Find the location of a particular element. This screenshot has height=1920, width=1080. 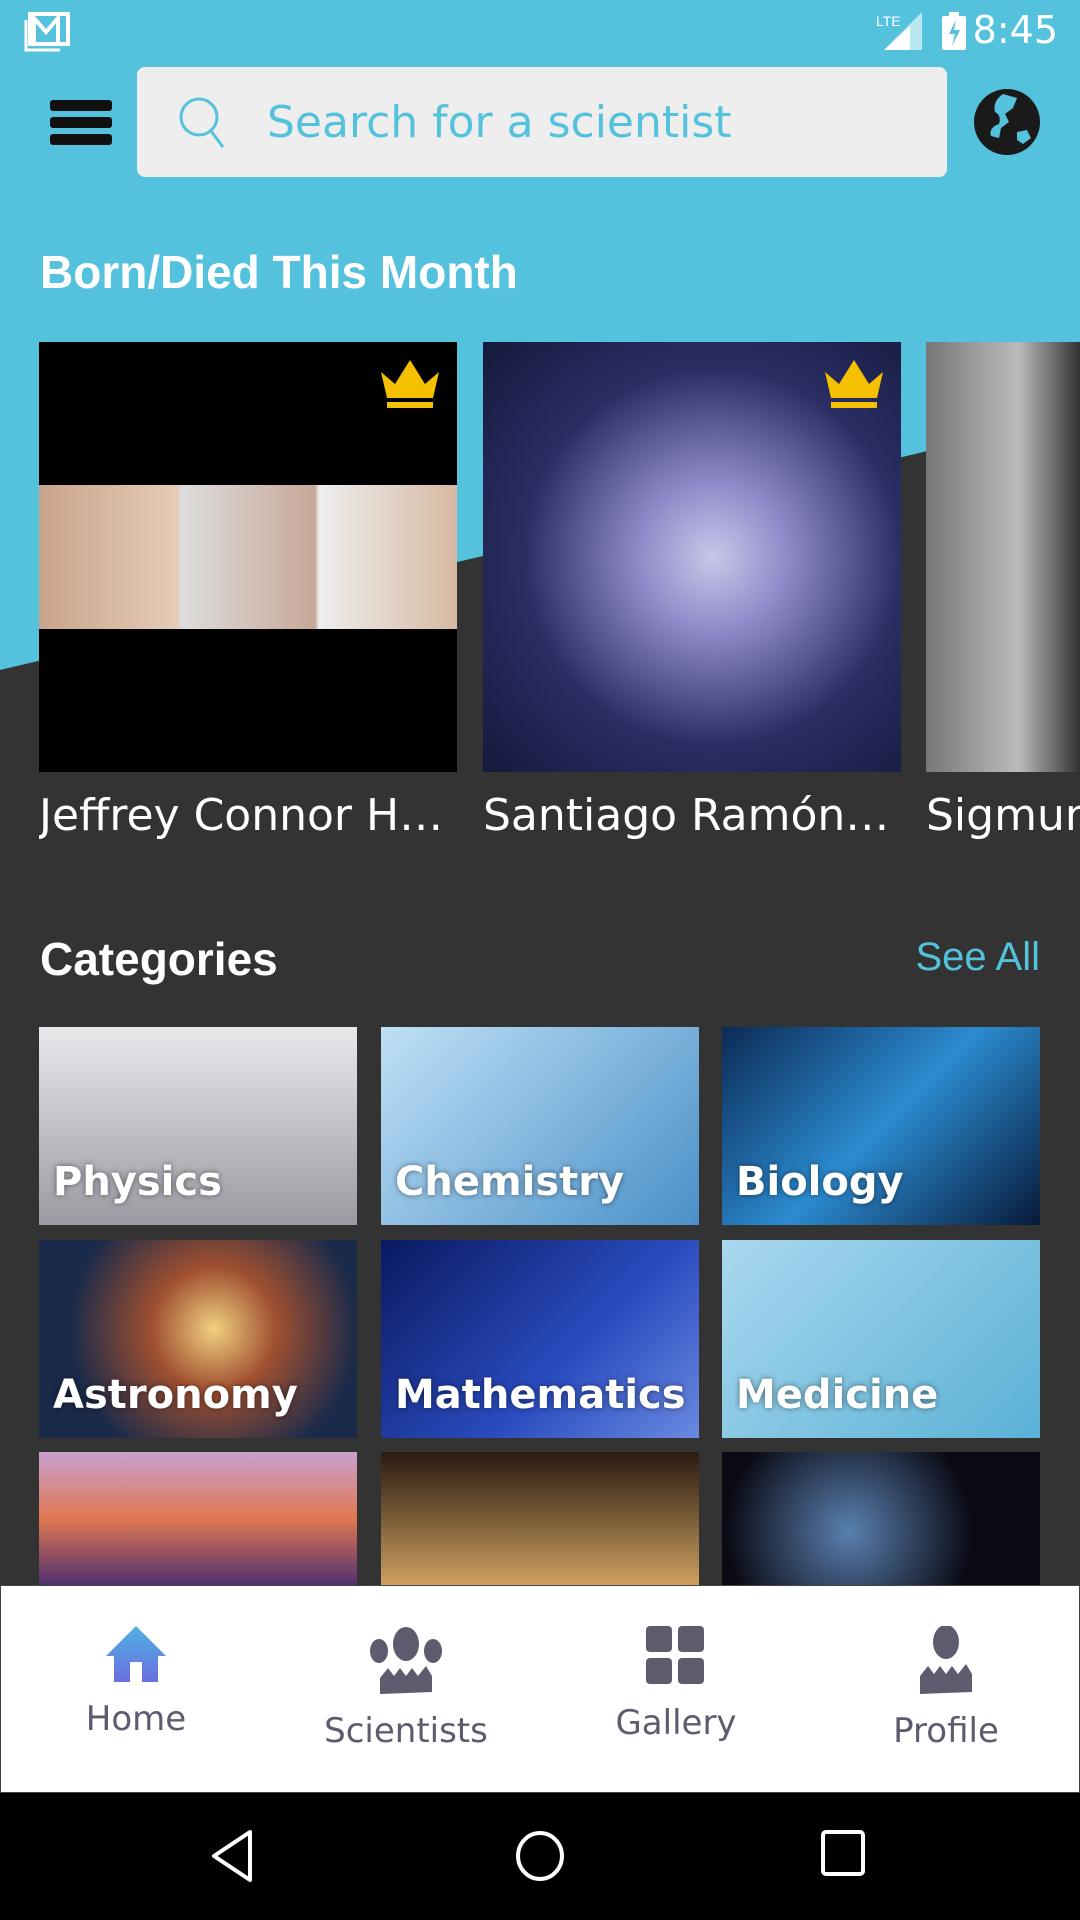

nav-label: Gallery is located at coordinates (676, 1723).